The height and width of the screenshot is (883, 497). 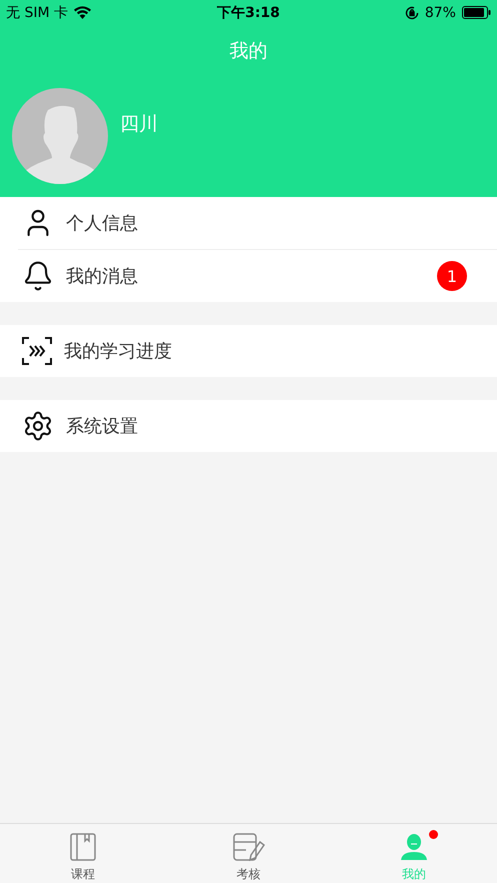 What do you see at coordinates (248, 223) in the screenshot?
I see `menu-item: 个人信息` at bounding box center [248, 223].